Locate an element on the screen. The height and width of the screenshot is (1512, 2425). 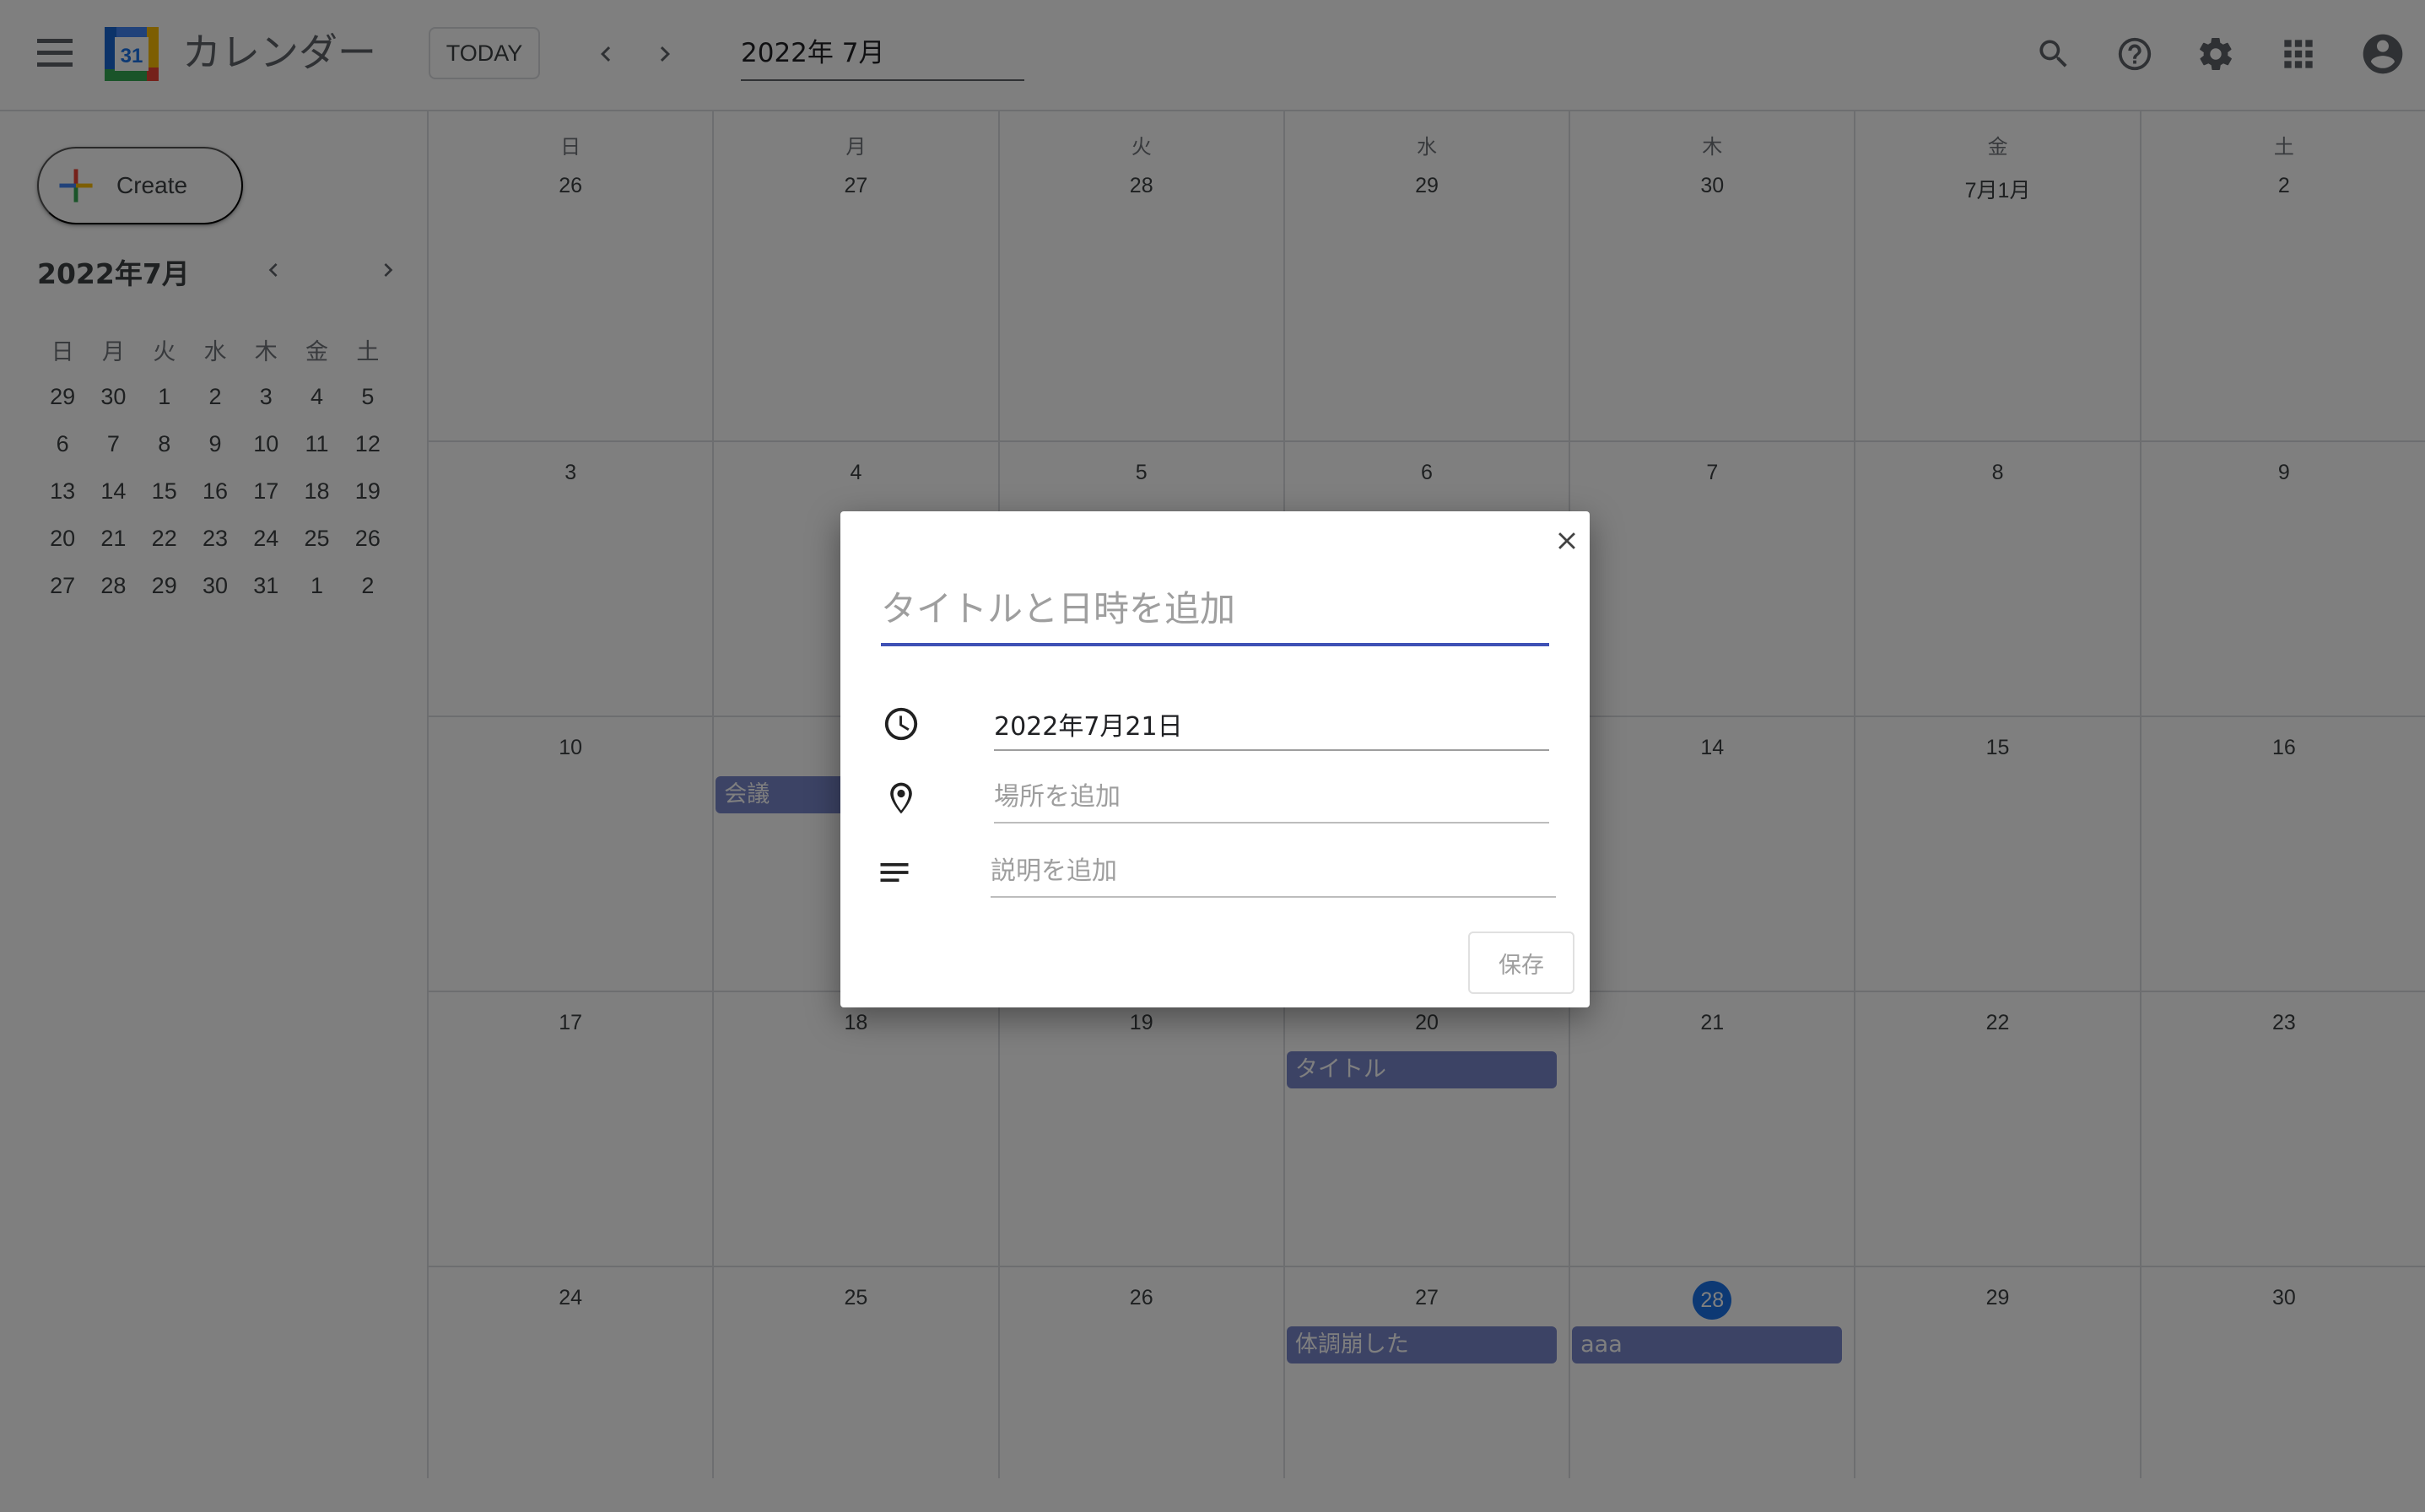
date-field is located at coordinates (1271, 725).